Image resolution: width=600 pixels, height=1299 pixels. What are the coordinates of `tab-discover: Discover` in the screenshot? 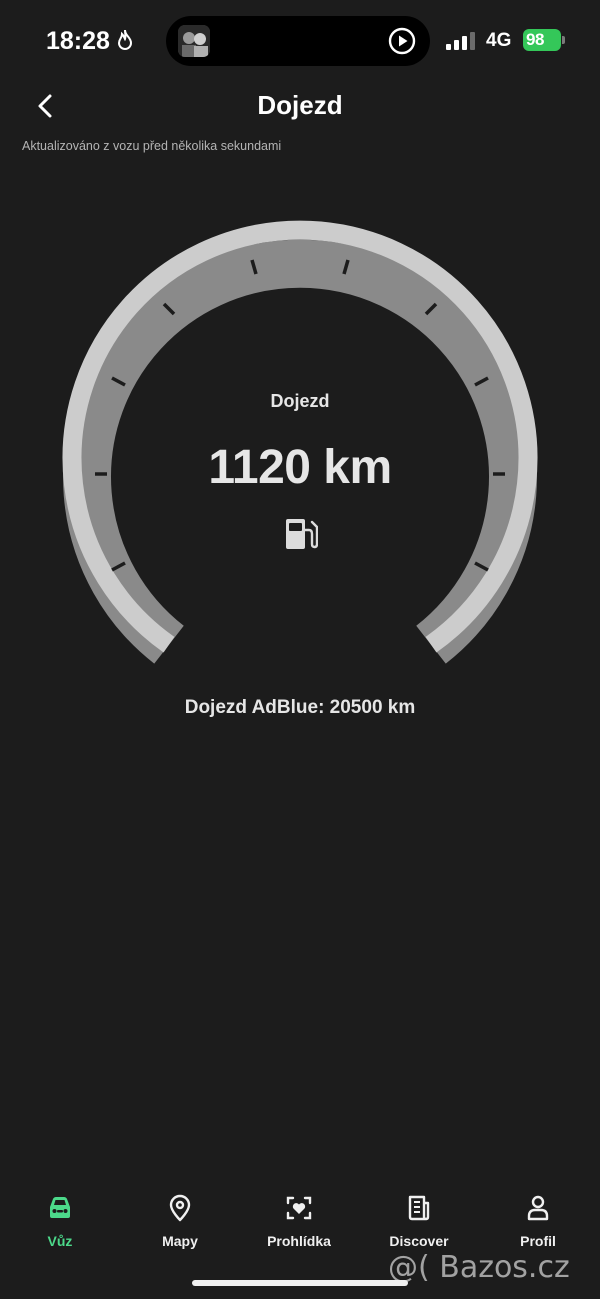 It's located at (419, 1221).